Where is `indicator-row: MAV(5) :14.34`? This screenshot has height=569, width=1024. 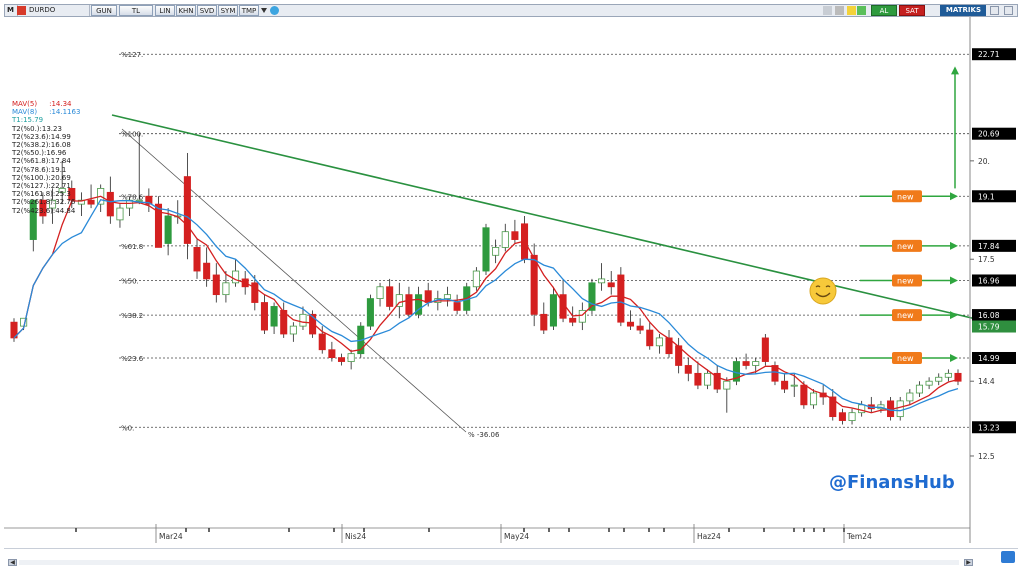 indicator-row: MAV(5) :14.34 is located at coordinates (46, 104).